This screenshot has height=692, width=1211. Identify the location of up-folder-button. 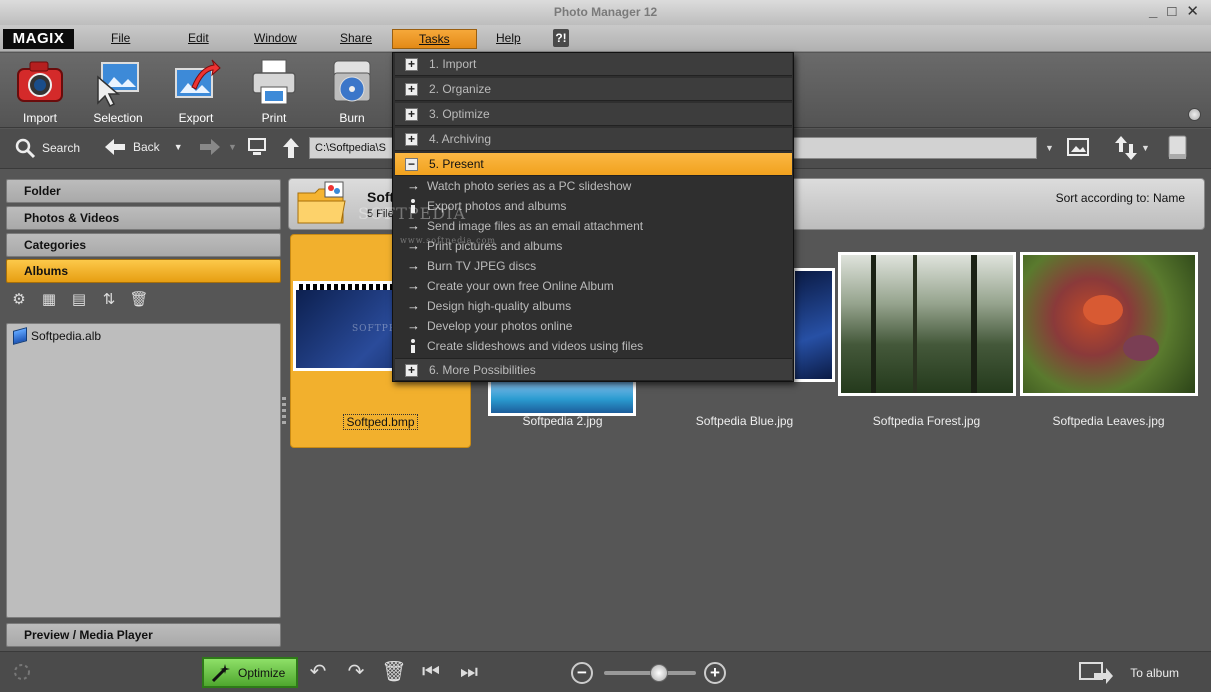
(291, 148).